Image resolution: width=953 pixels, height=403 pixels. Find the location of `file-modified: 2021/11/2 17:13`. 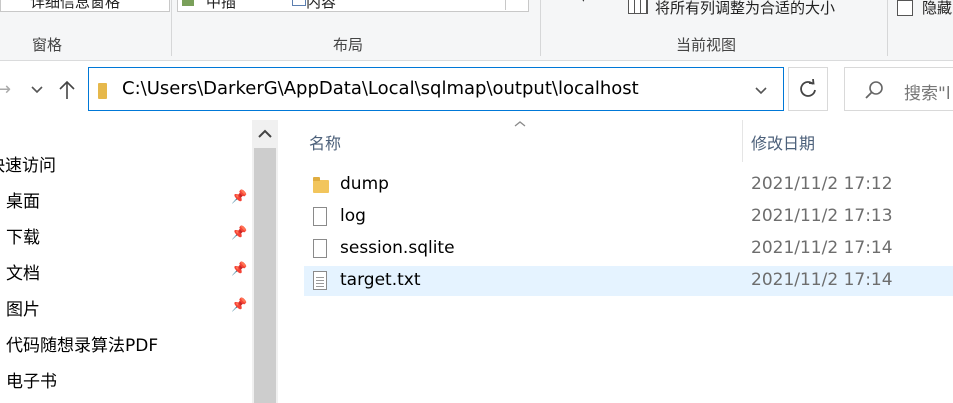

file-modified: 2021/11/2 17:13 is located at coordinates (822, 216).